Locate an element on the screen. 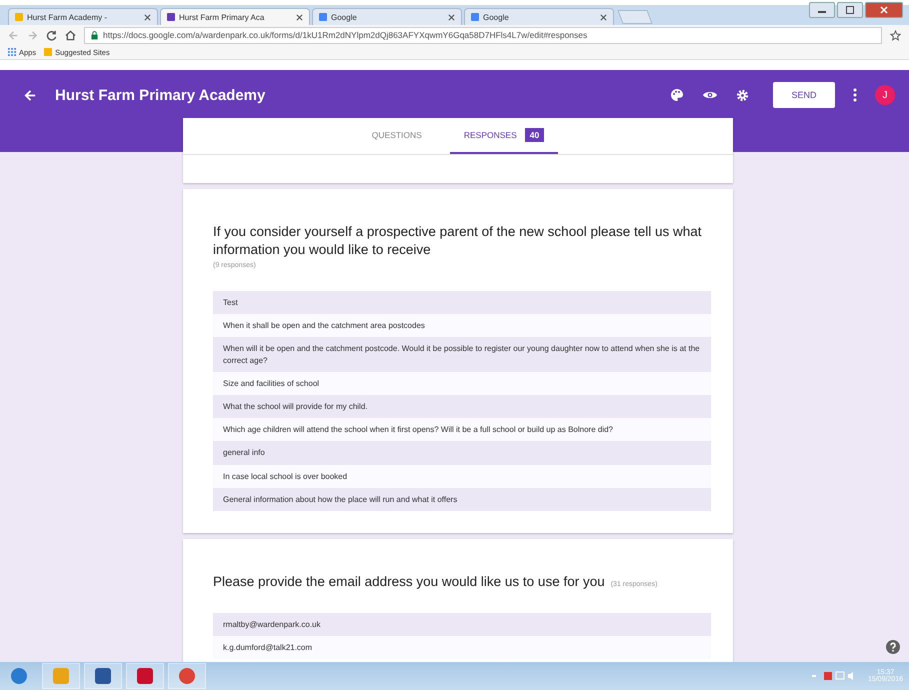 The height and width of the screenshot is (690, 909). reload-icon is located at coordinates (51, 35).